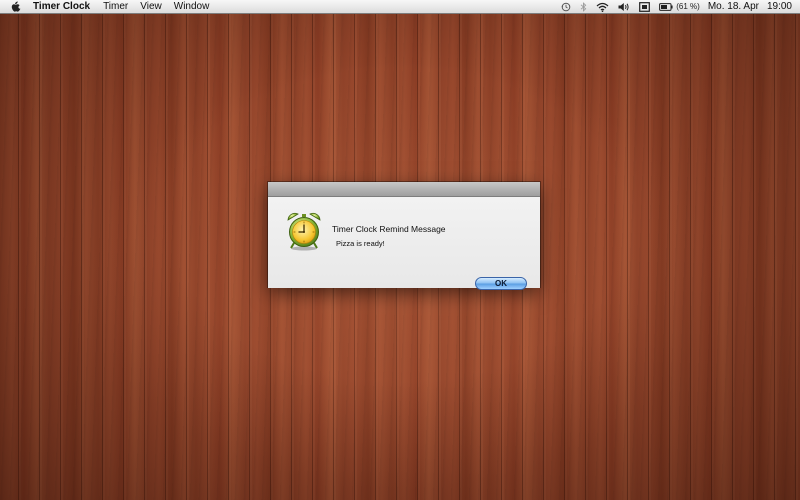 This screenshot has height=500, width=800. I want to click on status-area: (61 %) Mo. 18. Apr 19:00, so click(672, 7).